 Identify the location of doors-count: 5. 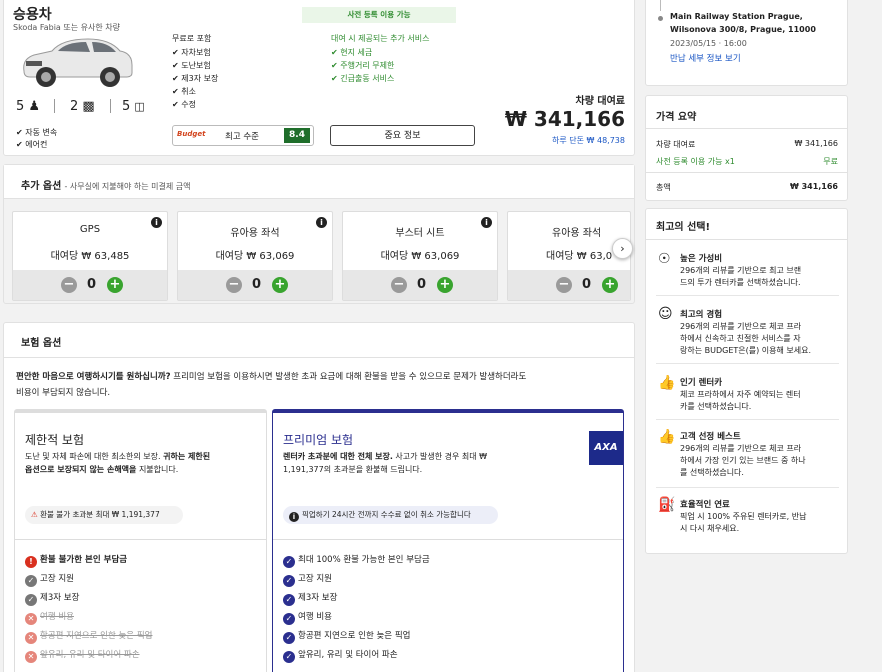
(126, 106).